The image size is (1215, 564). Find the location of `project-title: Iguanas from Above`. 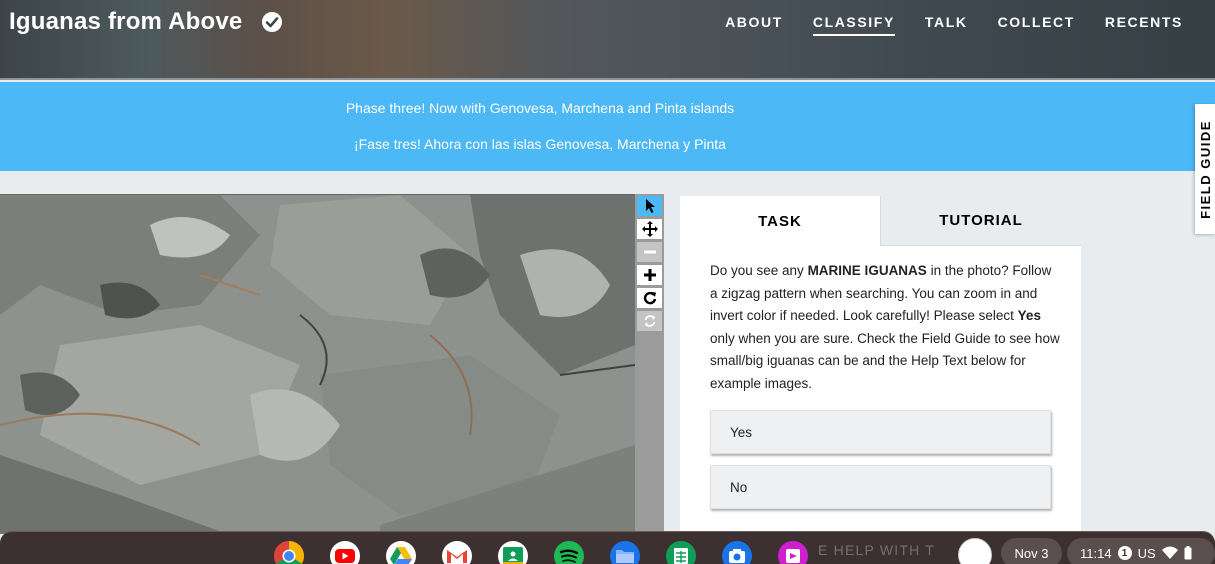

project-title: Iguanas from Above is located at coordinates (125, 22).